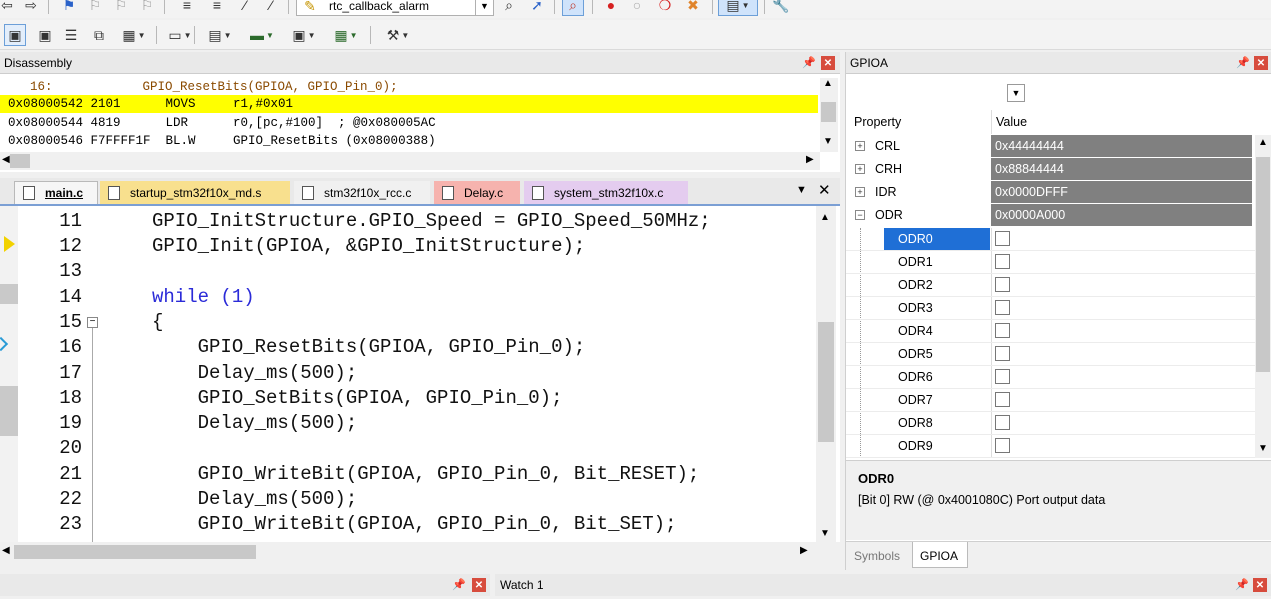 This screenshot has height=599, width=1271. I want to click on serial-window-icon: ▬ ▼, so click(262, 35).